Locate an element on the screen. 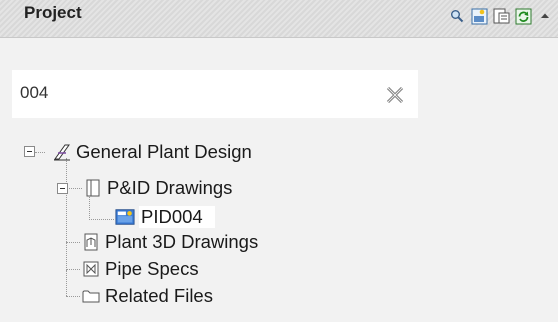  plant3d-icon is located at coordinates (91, 242).